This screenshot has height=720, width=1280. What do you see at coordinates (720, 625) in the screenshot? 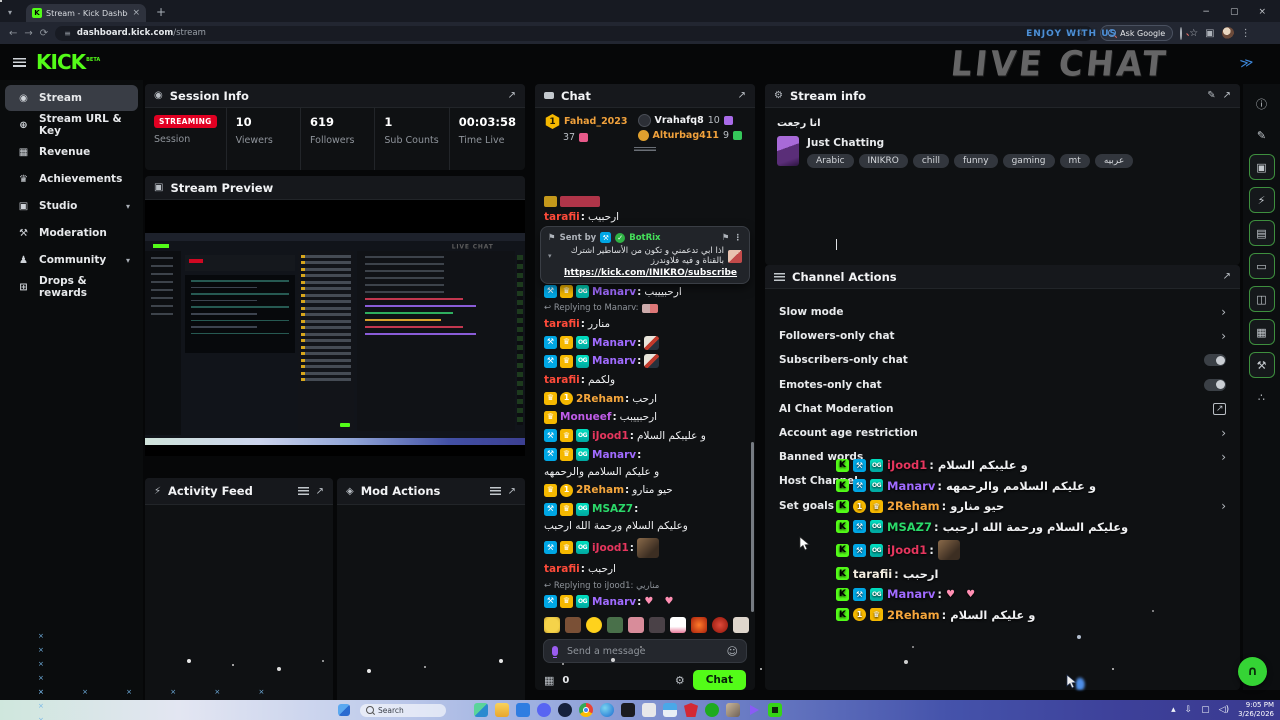
I see `red-emote` at bounding box center [720, 625].